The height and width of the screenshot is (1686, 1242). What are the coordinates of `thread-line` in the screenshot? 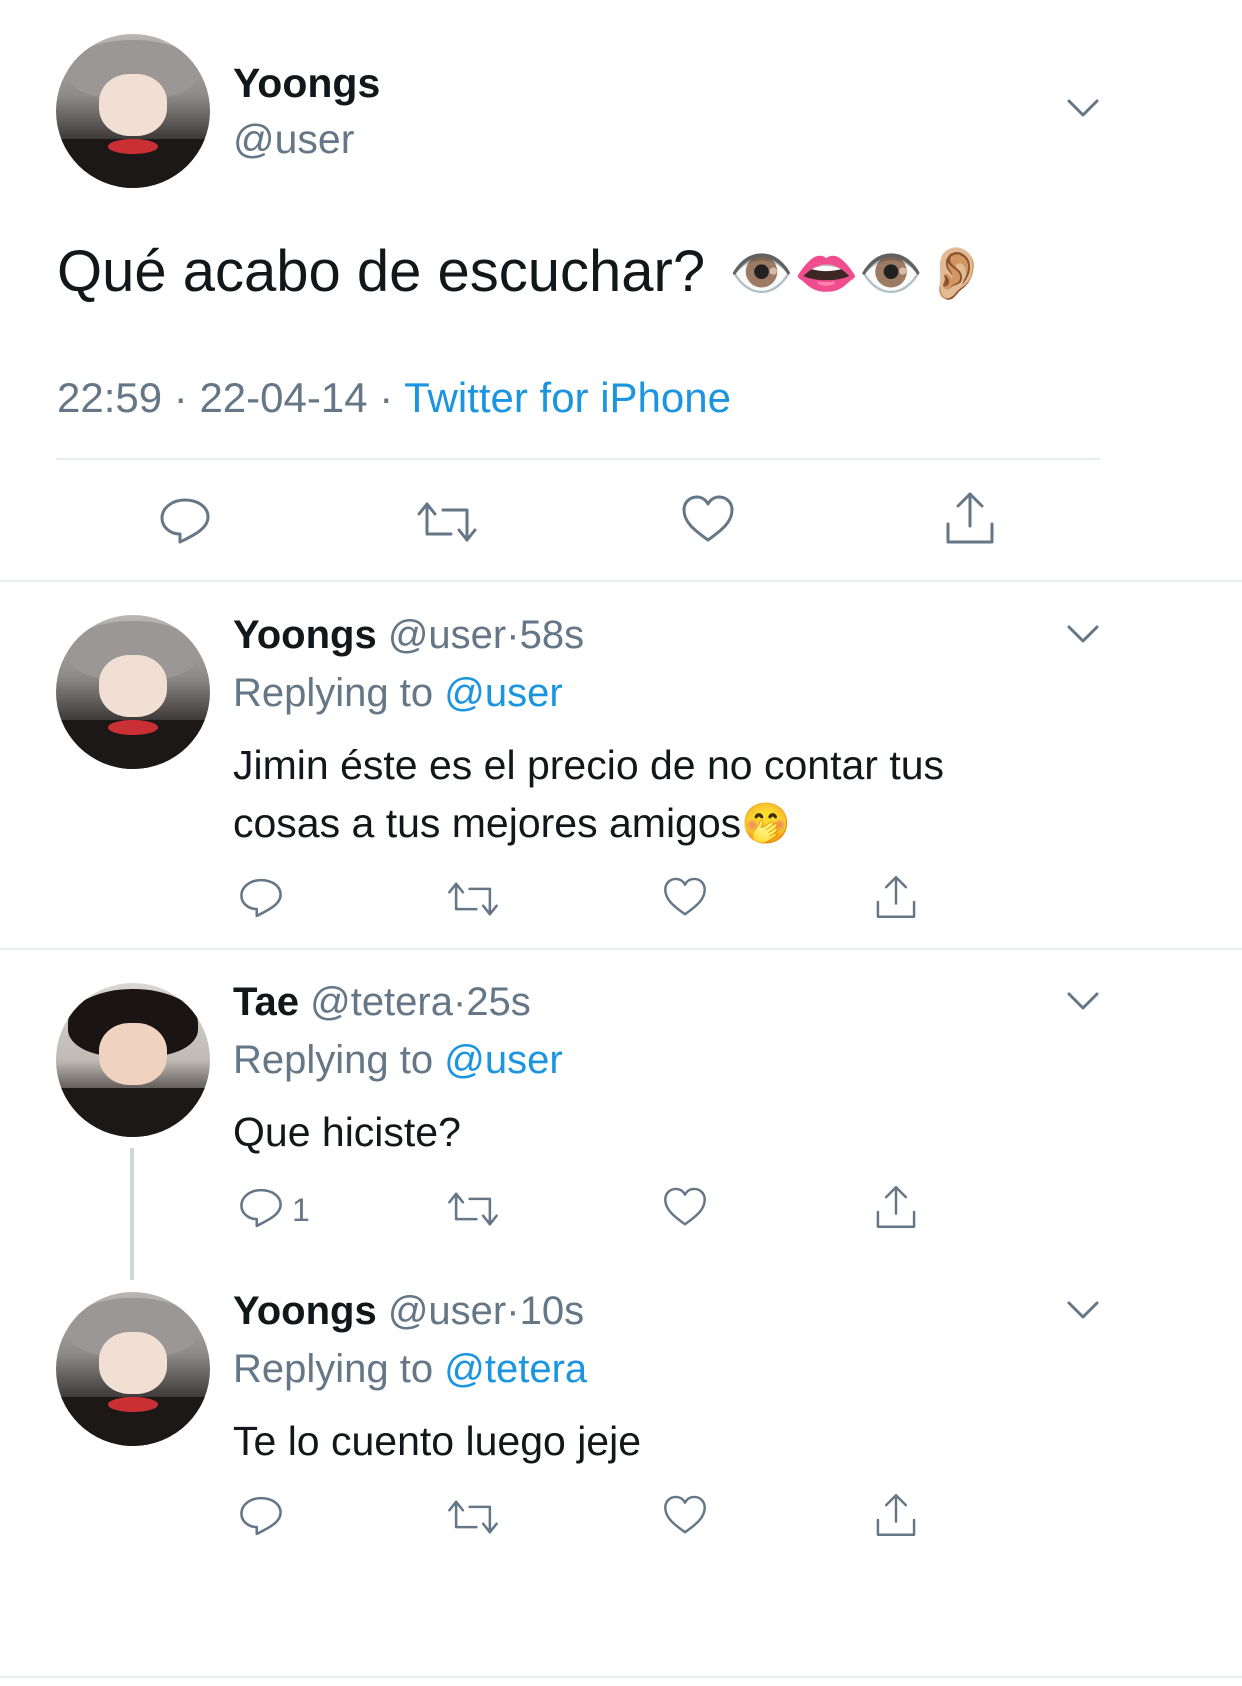 It's located at (132, 1214).